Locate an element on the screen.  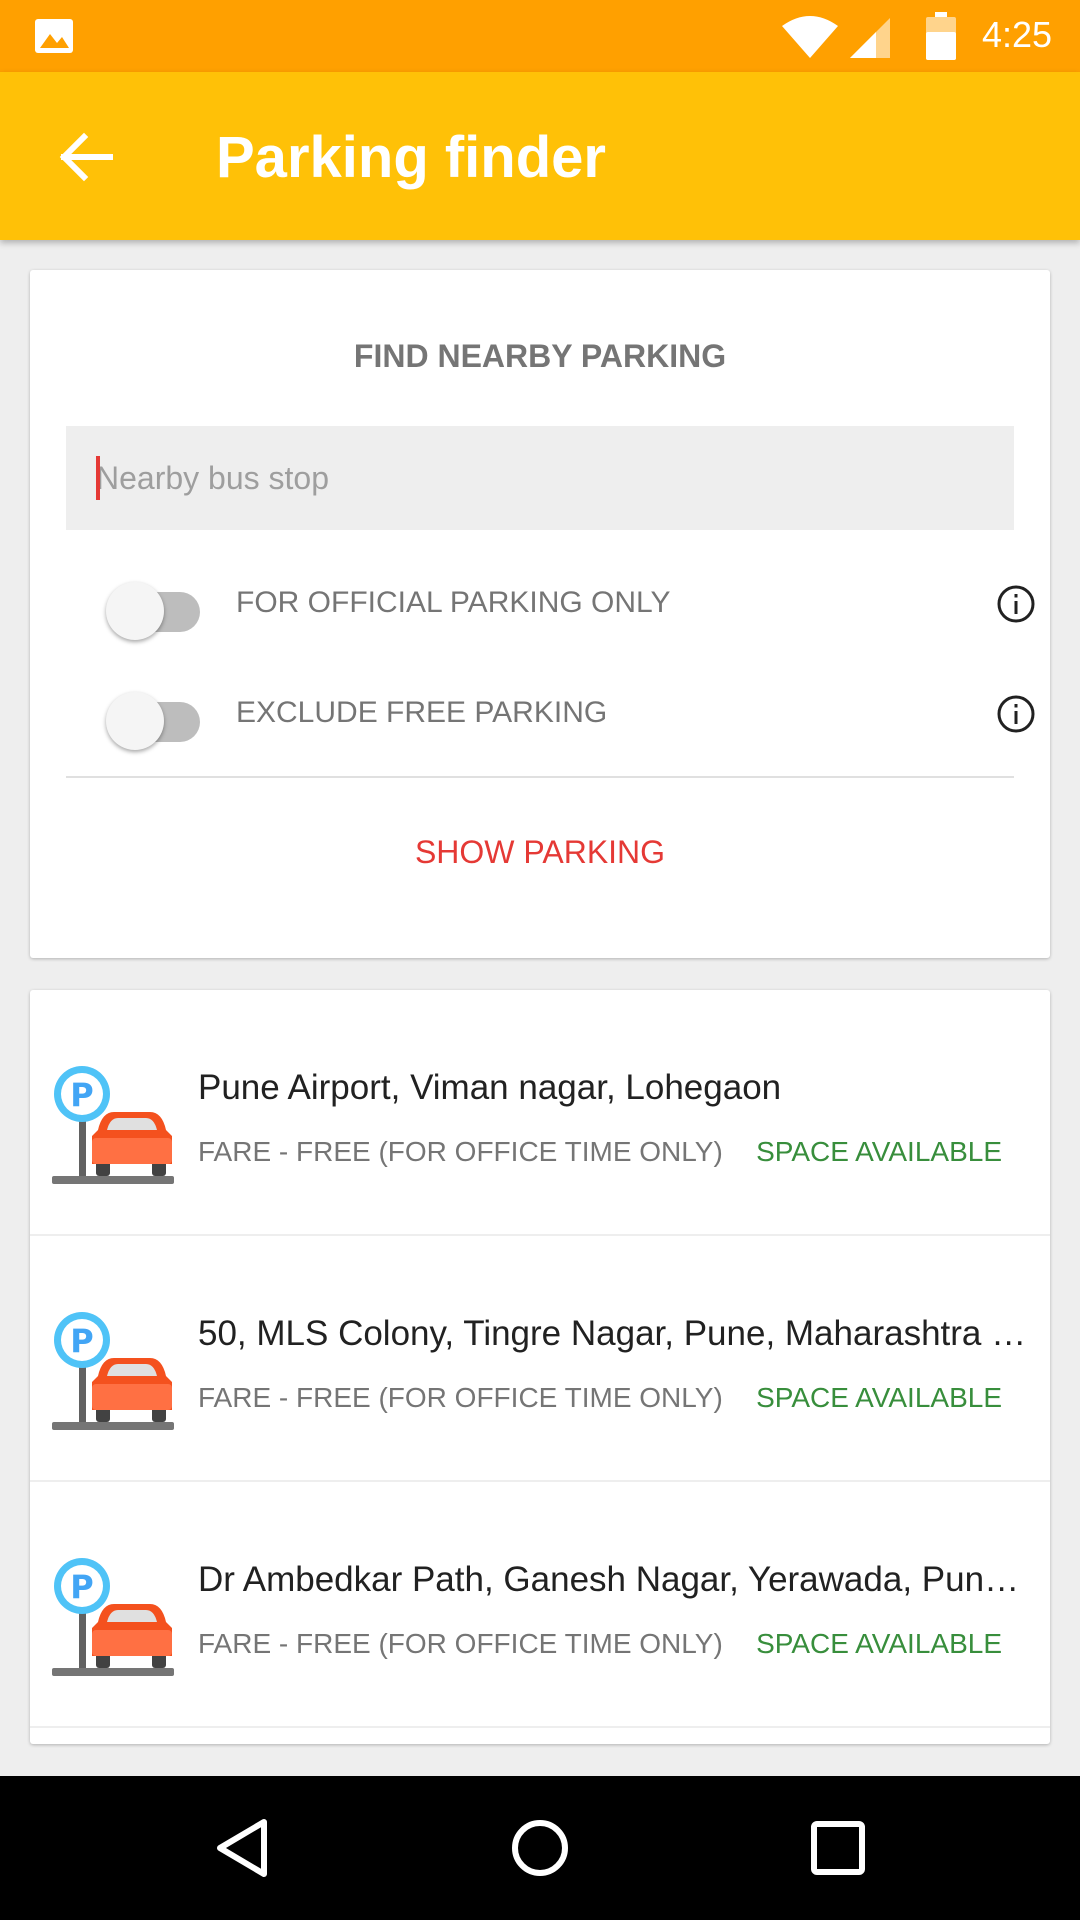
nav-home-icon is located at coordinates (540, 1848).